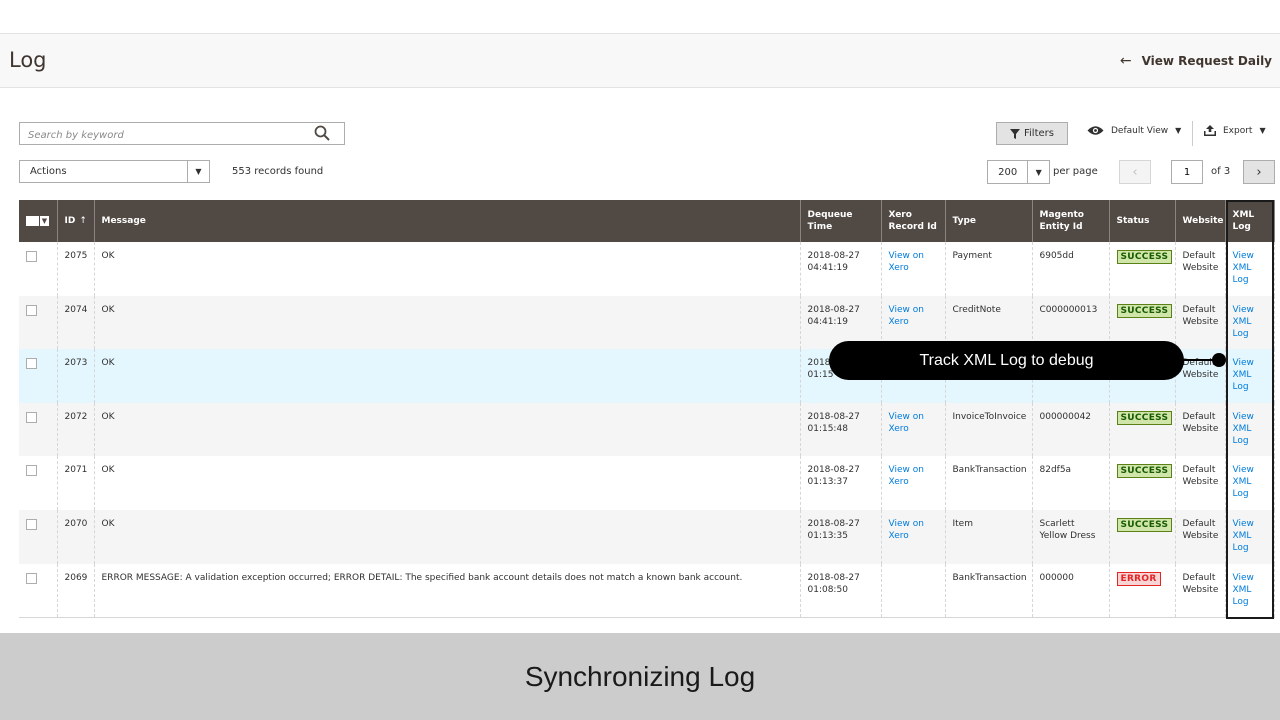 This screenshot has height=720, width=1280. What do you see at coordinates (1187, 172) in the screenshot?
I see `page-number-input` at bounding box center [1187, 172].